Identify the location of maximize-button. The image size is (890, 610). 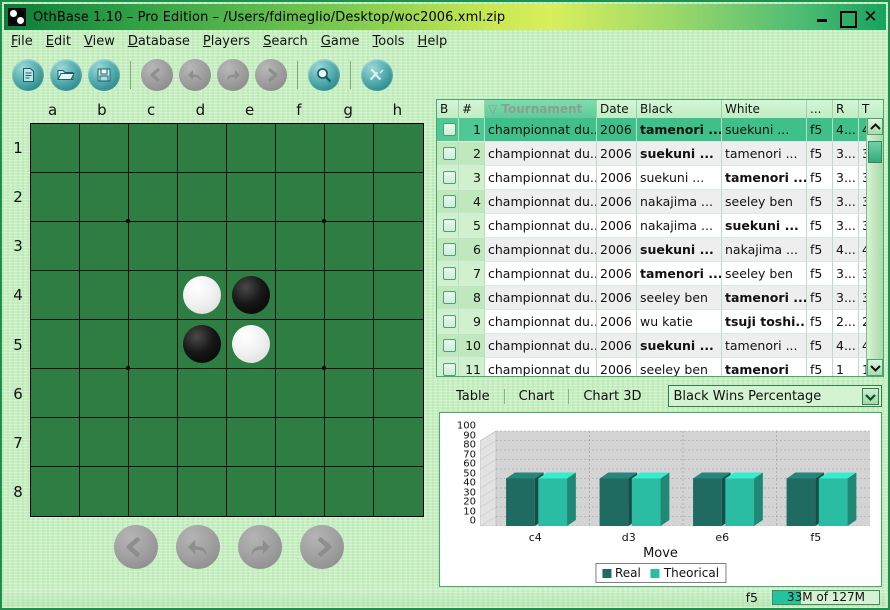
(848, 19).